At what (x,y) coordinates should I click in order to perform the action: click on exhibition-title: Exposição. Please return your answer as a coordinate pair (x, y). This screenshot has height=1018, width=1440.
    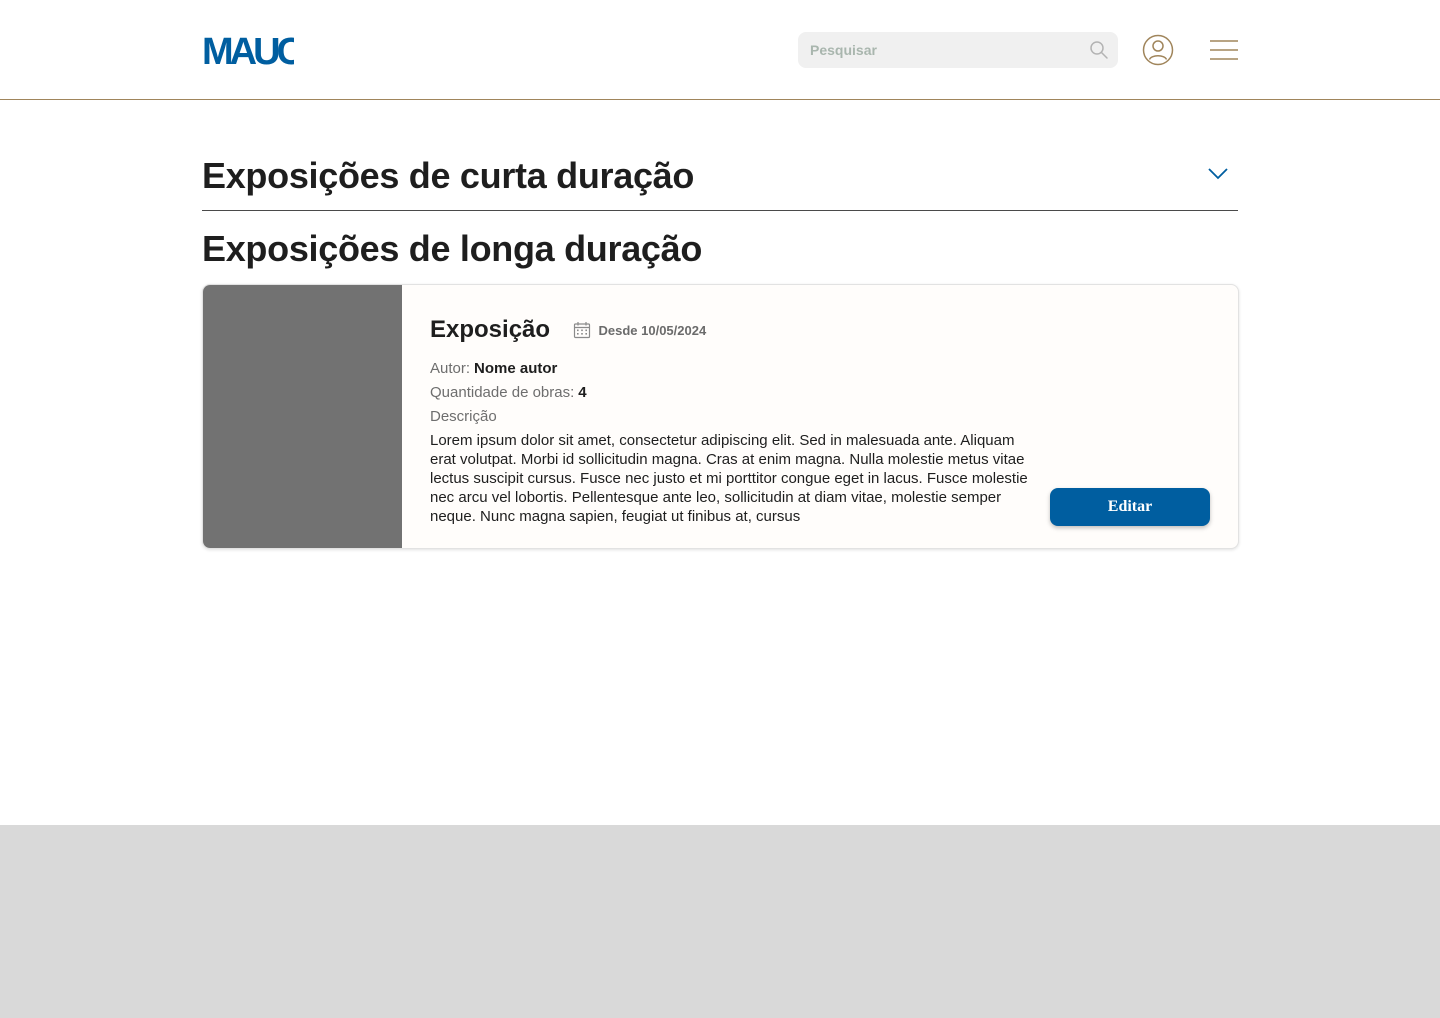
    Looking at the image, I should click on (490, 329).